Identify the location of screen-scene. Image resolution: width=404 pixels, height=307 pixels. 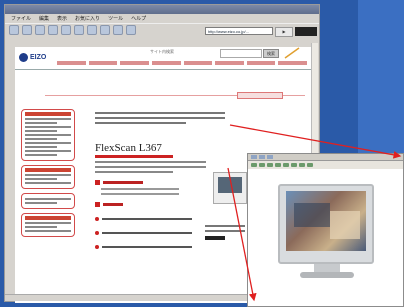
(312, 215).